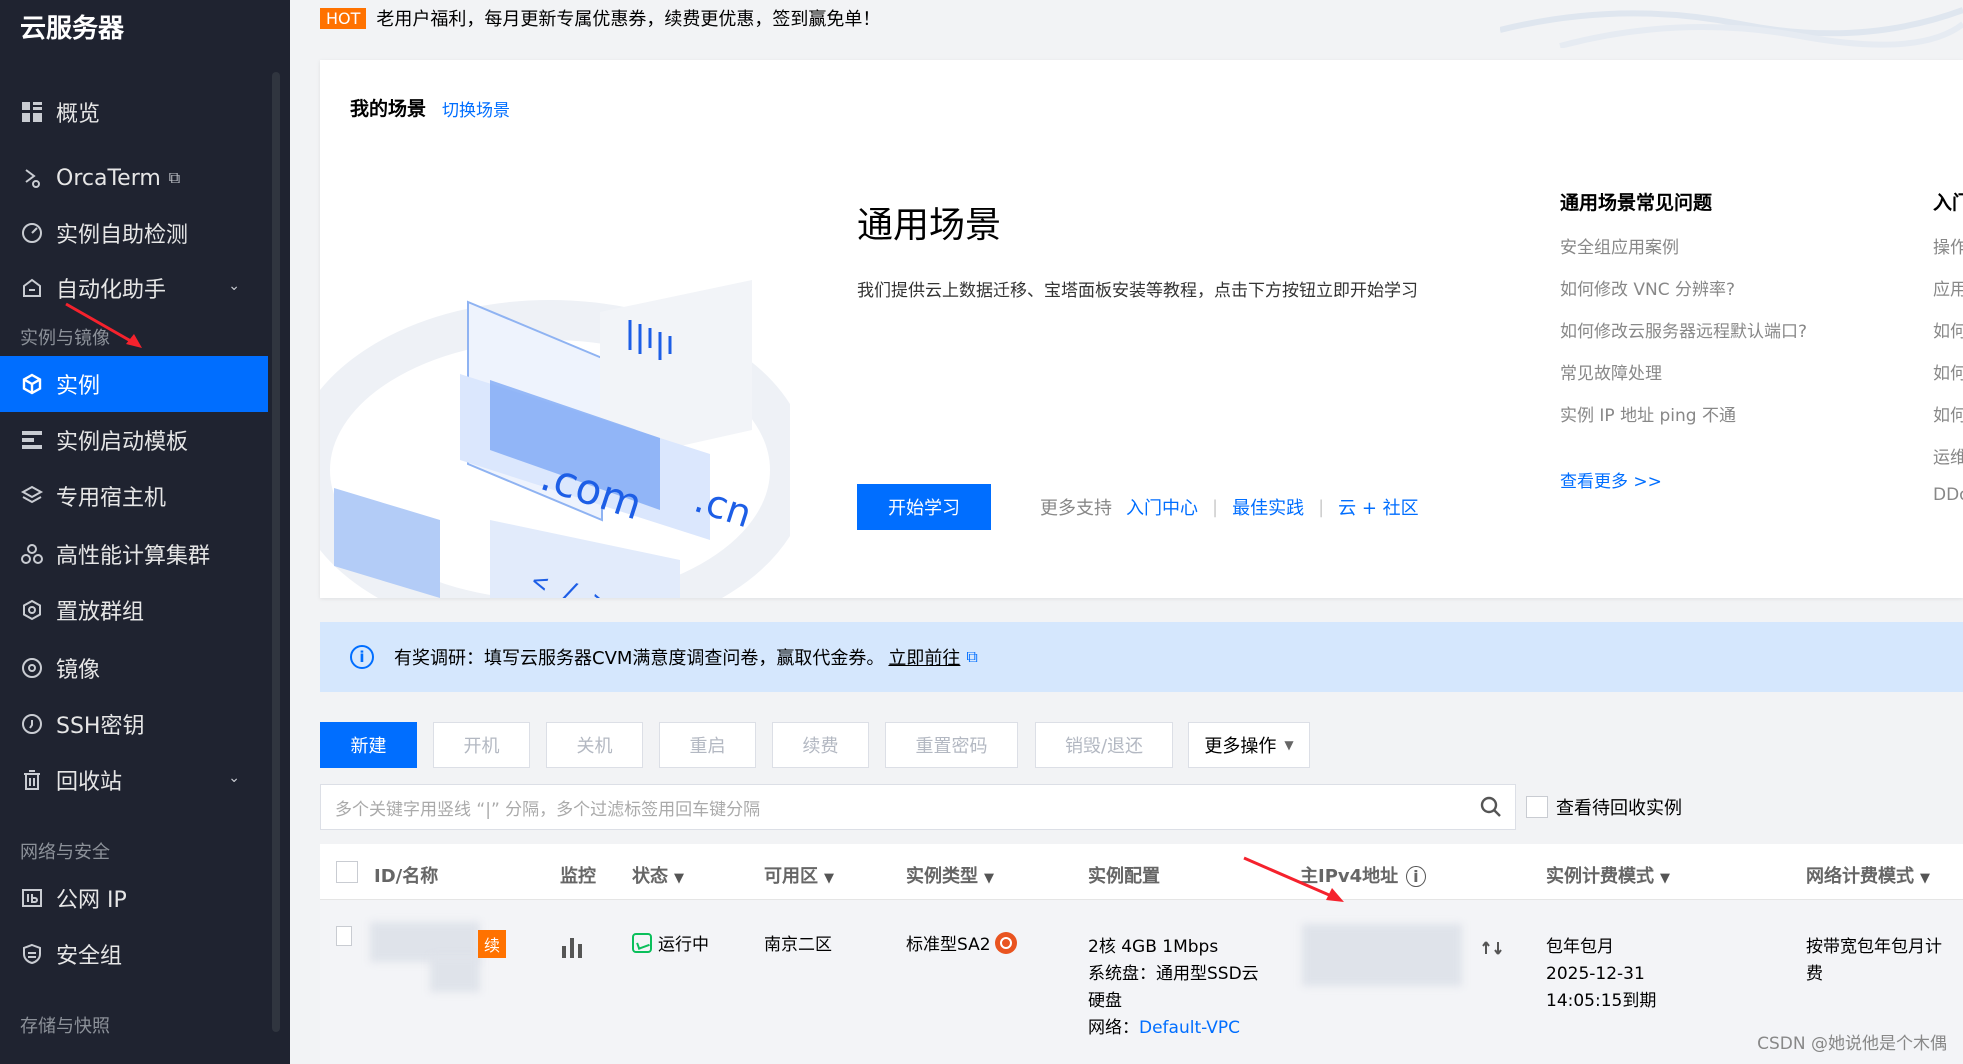 The height and width of the screenshot is (1064, 1963). Describe the element at coordinates (1173, 974) in the screenshot. I see `config-line: 系统盘：通用型SSD云` at that location.